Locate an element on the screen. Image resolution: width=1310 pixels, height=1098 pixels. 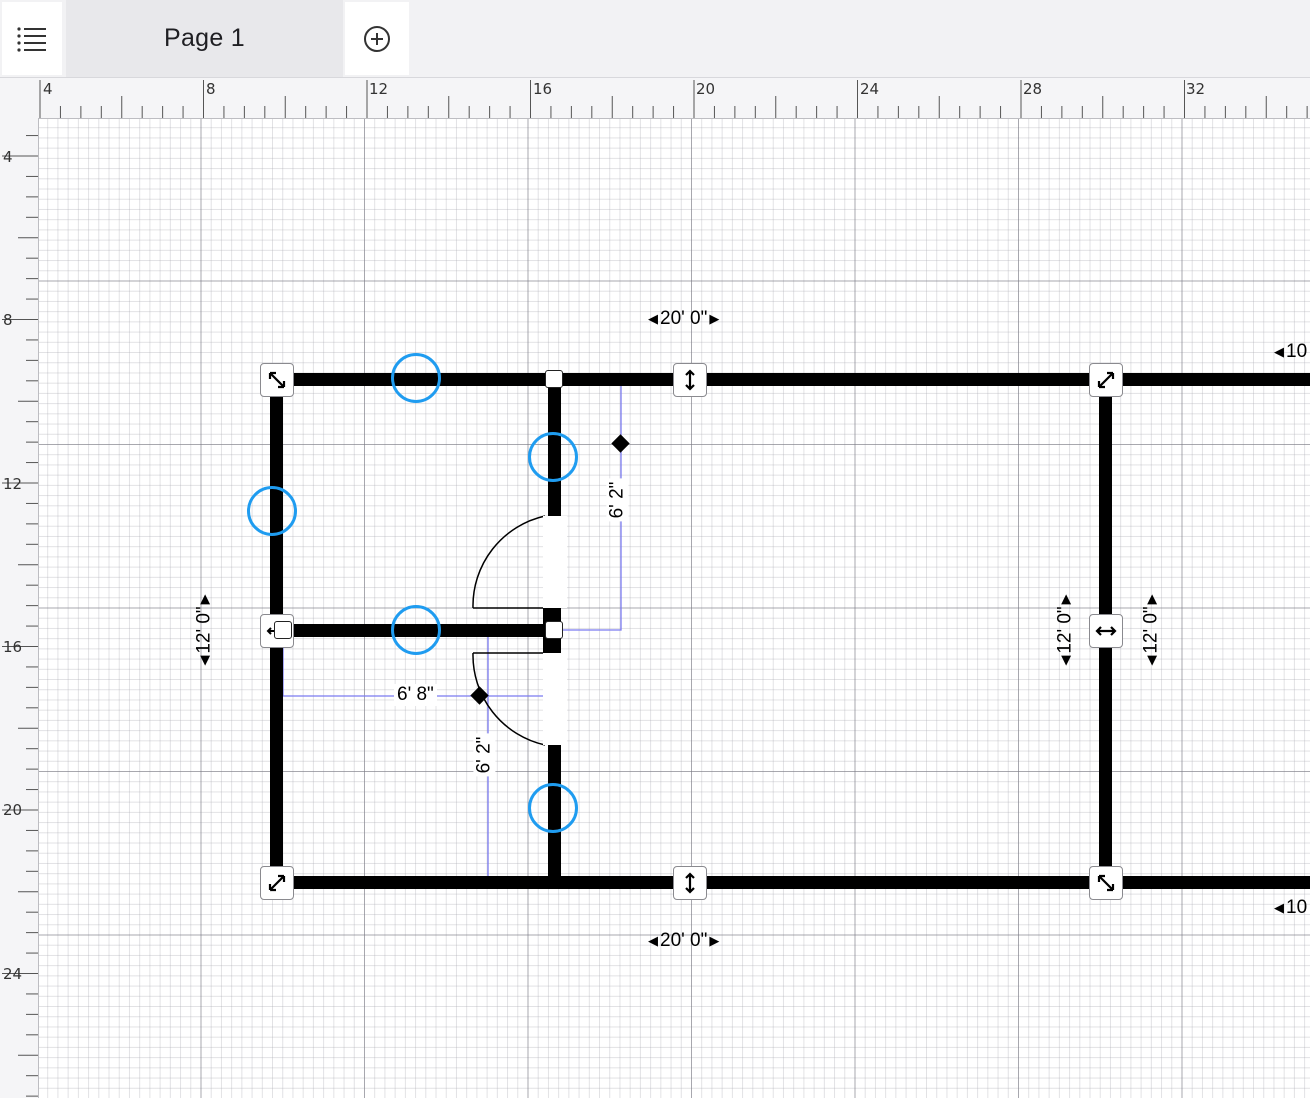
plus-circle-icon is located at coordinates (377, 38).